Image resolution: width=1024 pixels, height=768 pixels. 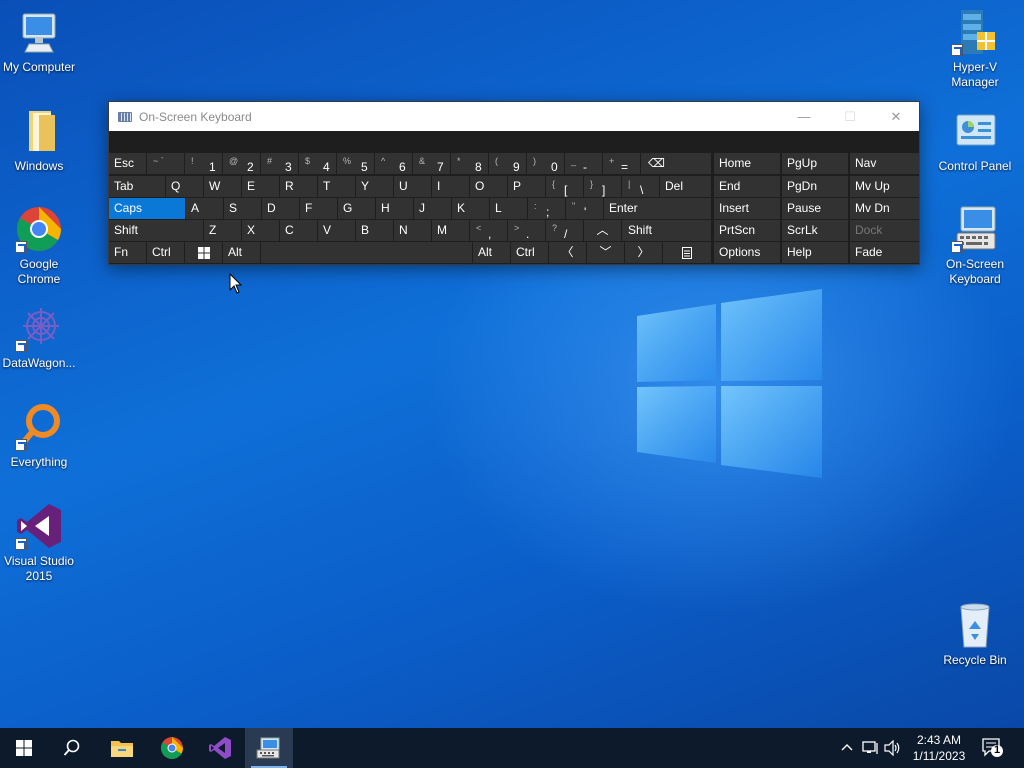 I want to click on key-period: >., so click(x=526, y=230).